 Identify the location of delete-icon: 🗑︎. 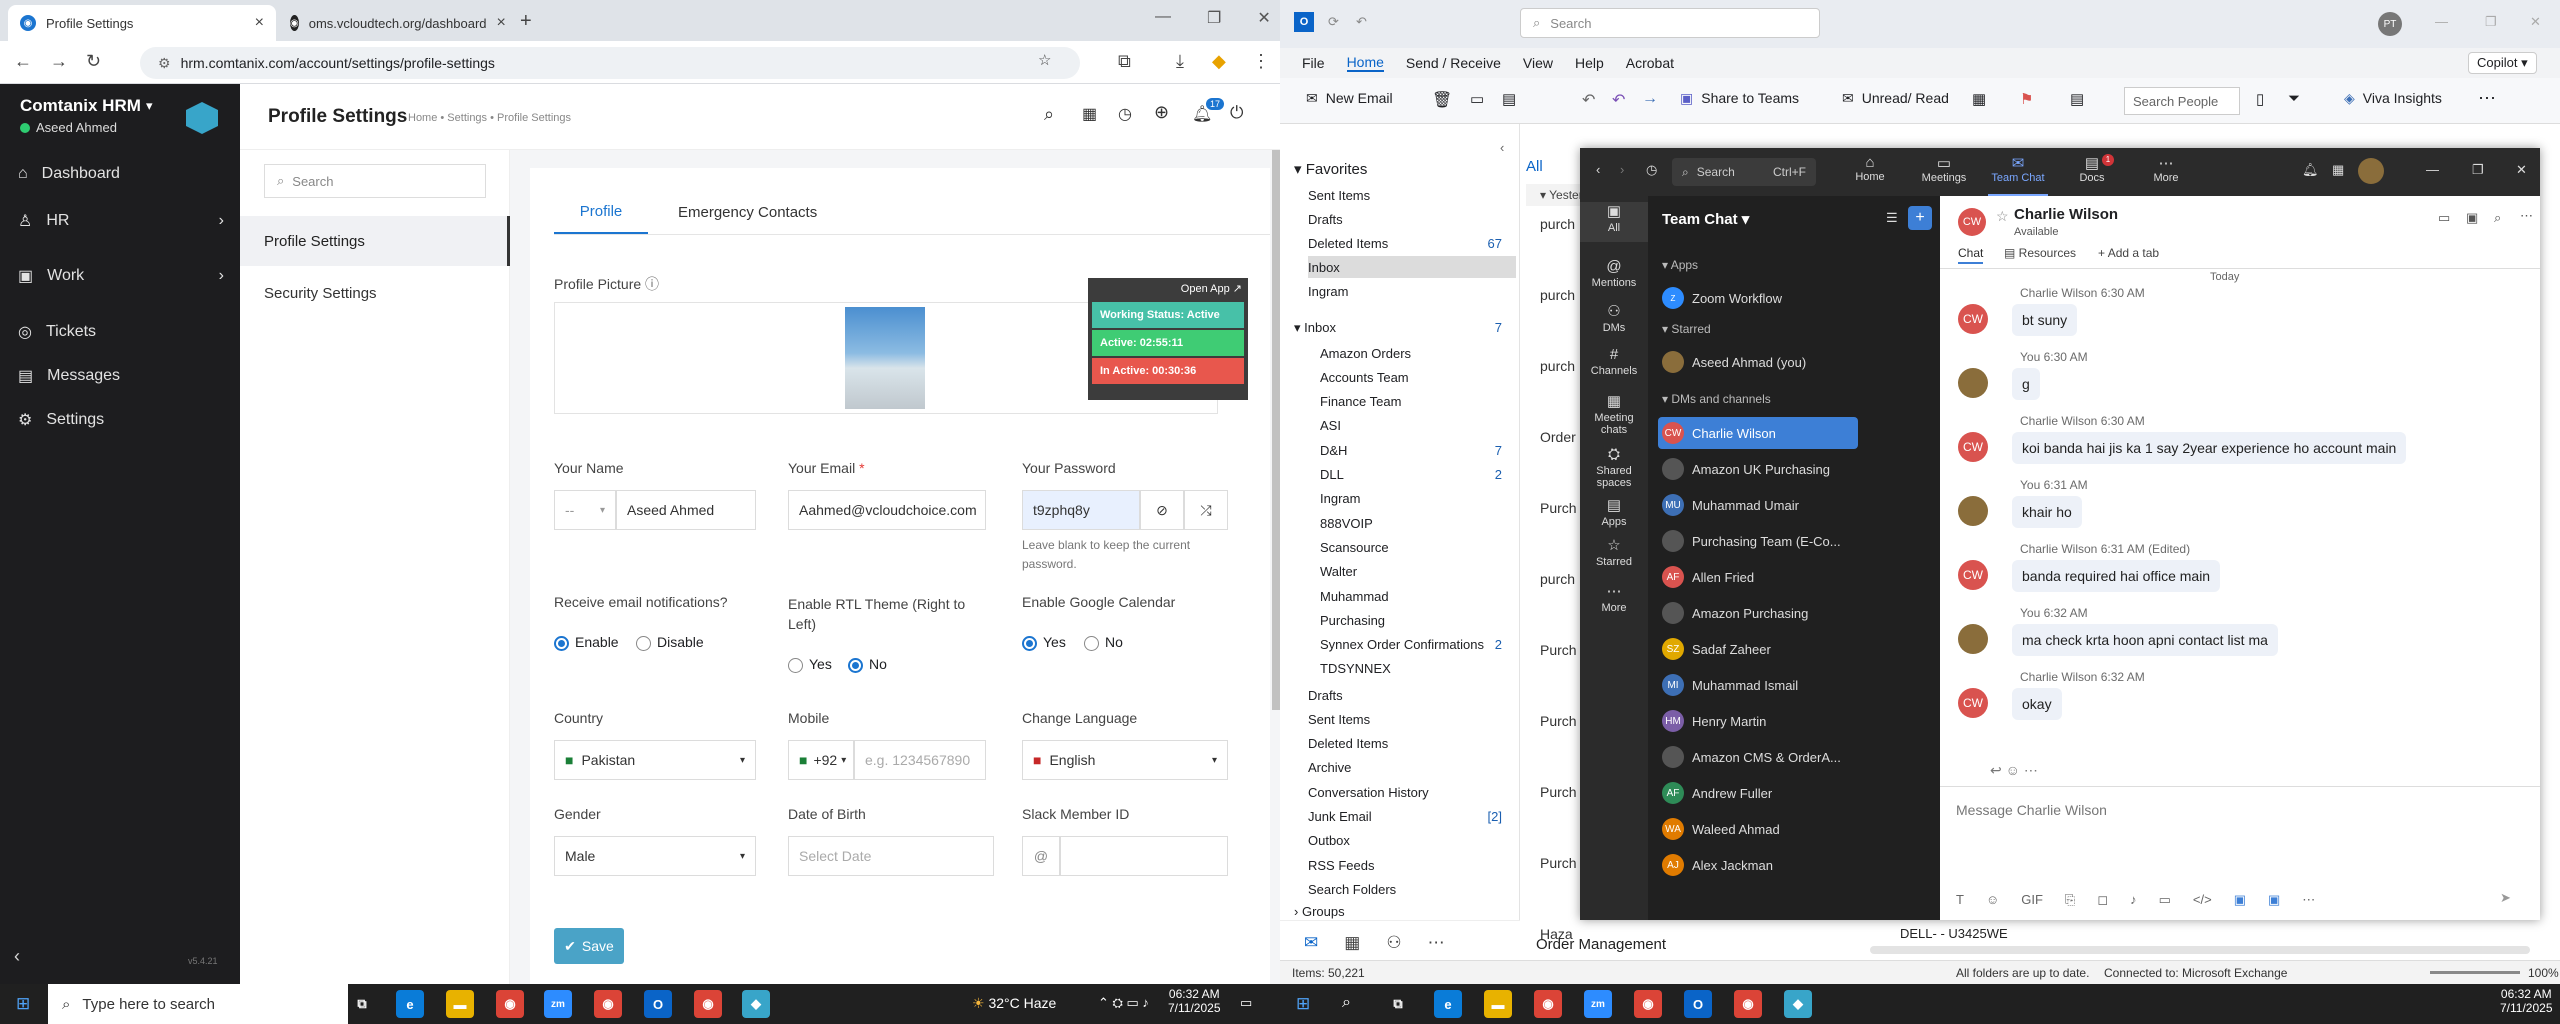
(1442, 100).